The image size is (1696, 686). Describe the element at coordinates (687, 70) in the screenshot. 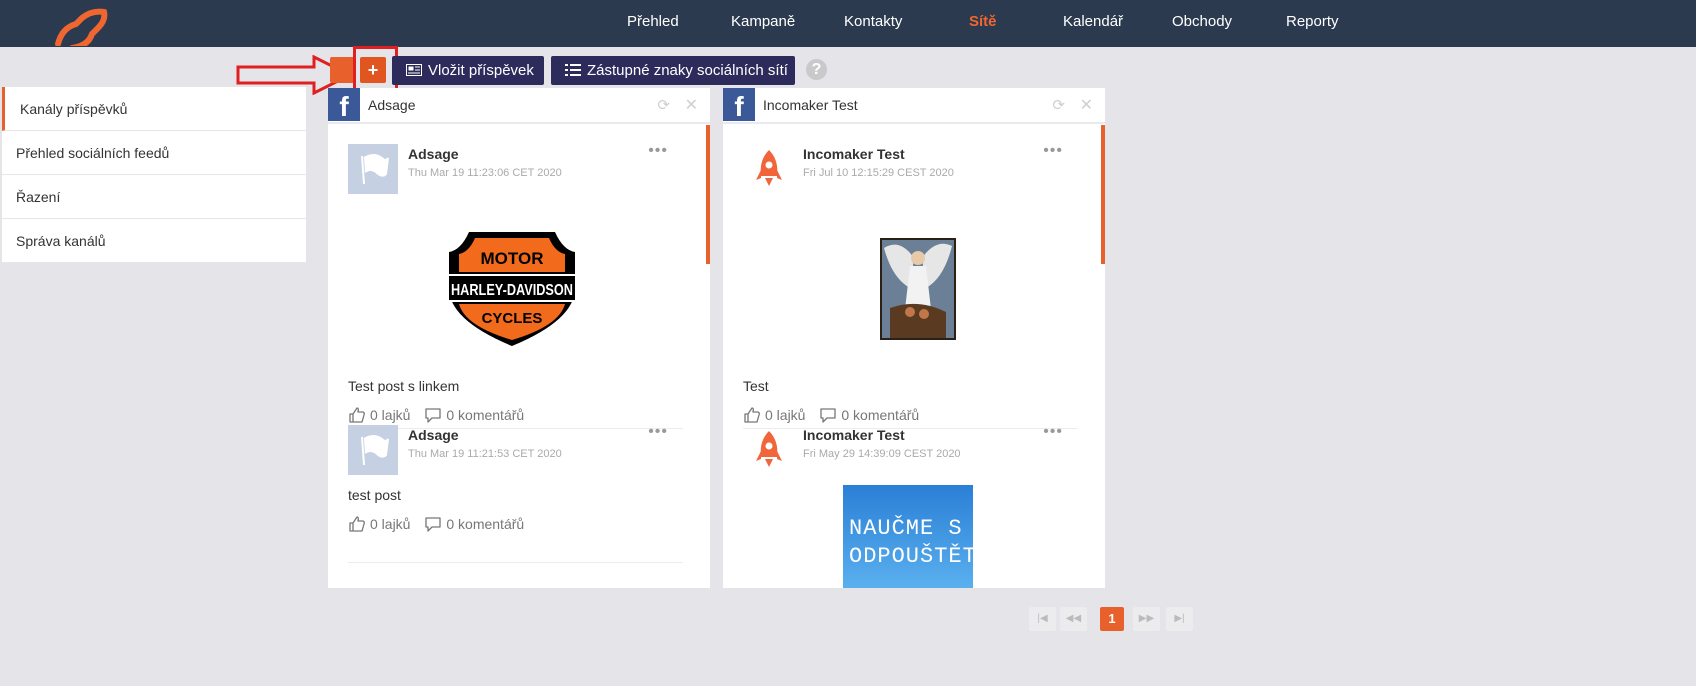

I see `social-placeholders-label: Zástupné znaky sociálních sítí` at that location.